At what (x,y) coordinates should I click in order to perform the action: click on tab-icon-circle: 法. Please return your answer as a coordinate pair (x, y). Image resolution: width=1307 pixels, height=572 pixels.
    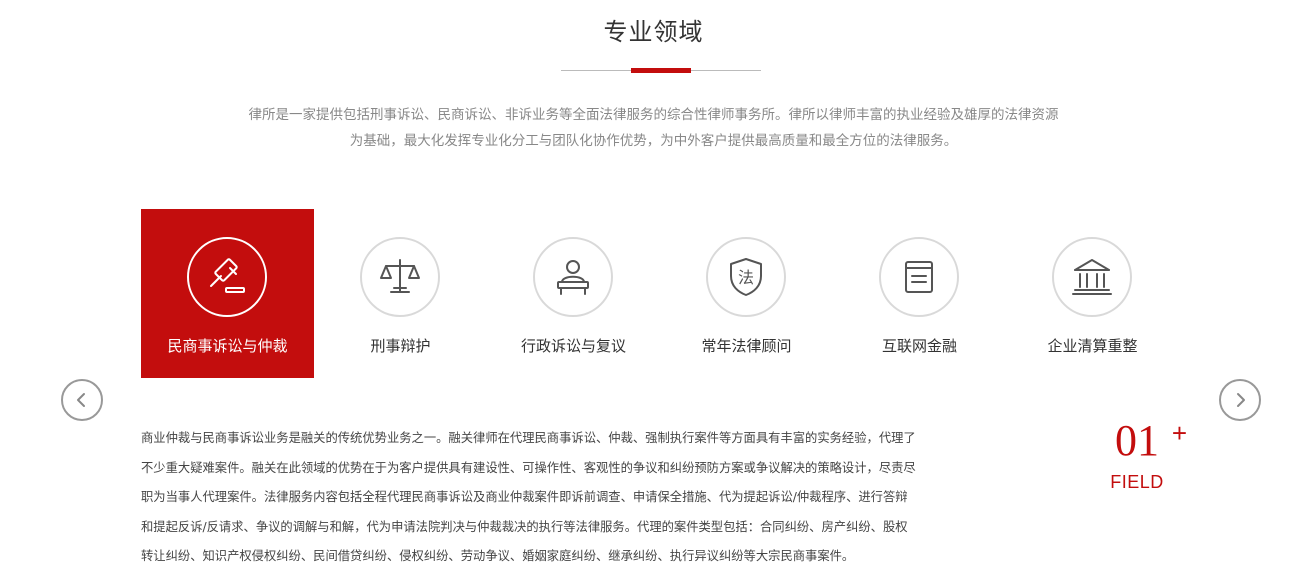
    Looking at the image, I should click on (746, 277).